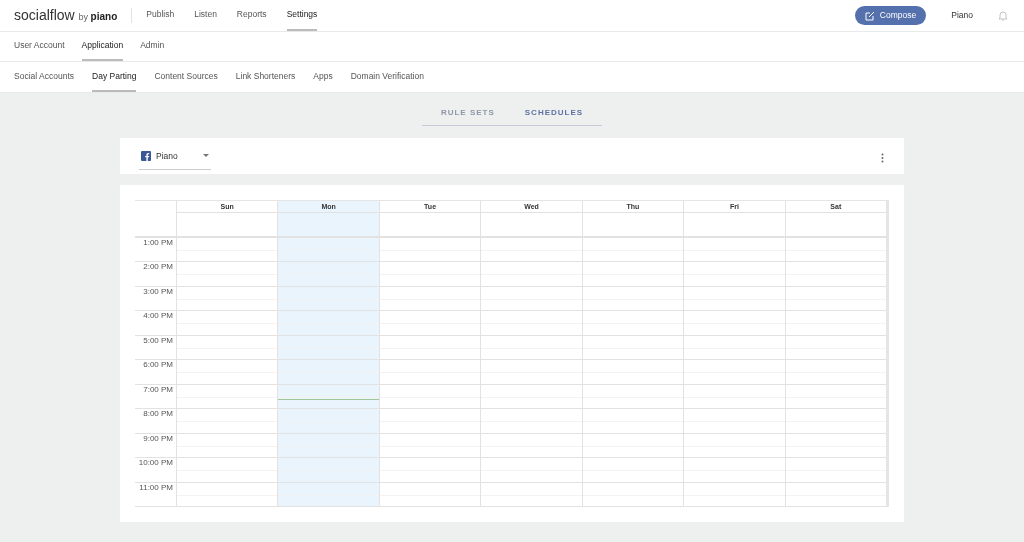  What do you see at coordinates (160, 15) in the screenshot?
I see `nav-tab: Publish` at bounding box center [160, 15].